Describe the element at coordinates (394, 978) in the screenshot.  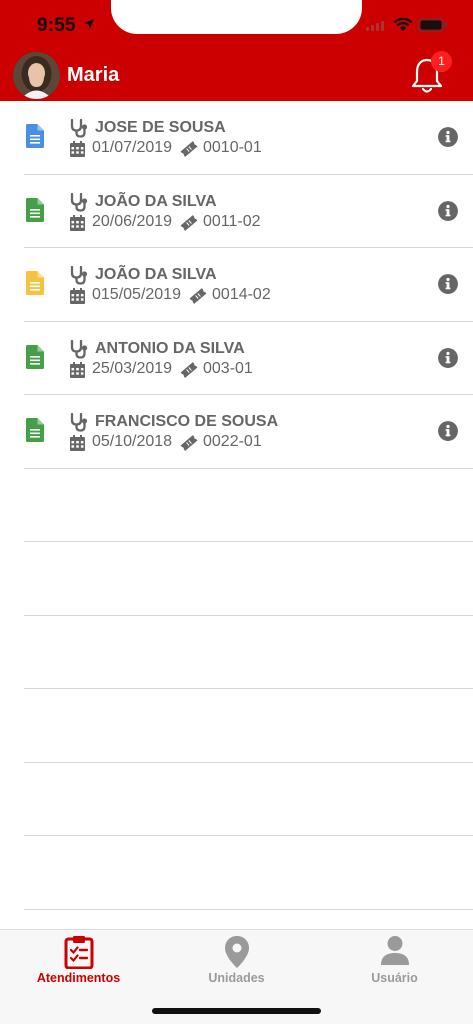
I see `tab-label: Usuário` at that location.